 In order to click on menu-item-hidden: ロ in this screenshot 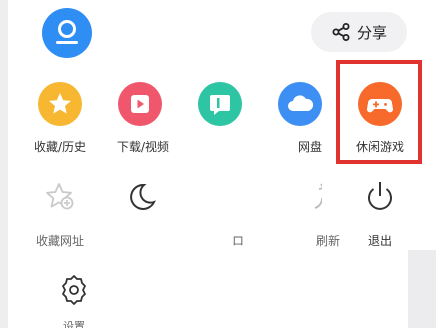, I will do `click(220, 212)`.